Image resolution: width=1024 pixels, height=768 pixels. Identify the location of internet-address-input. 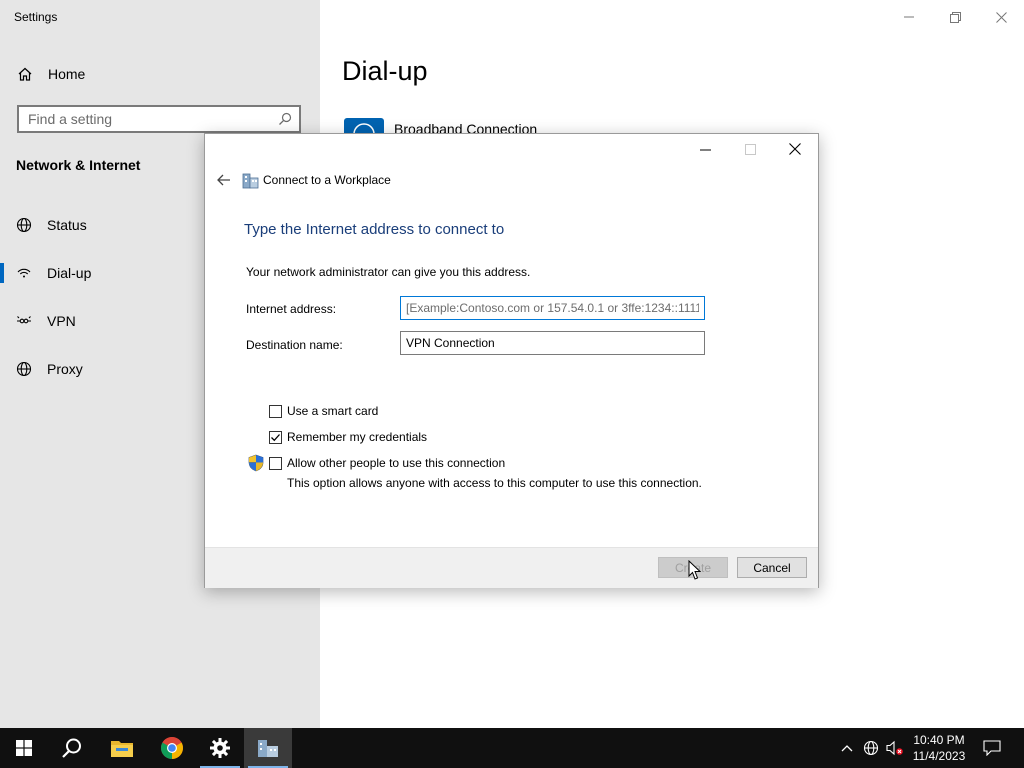
(552, 308).